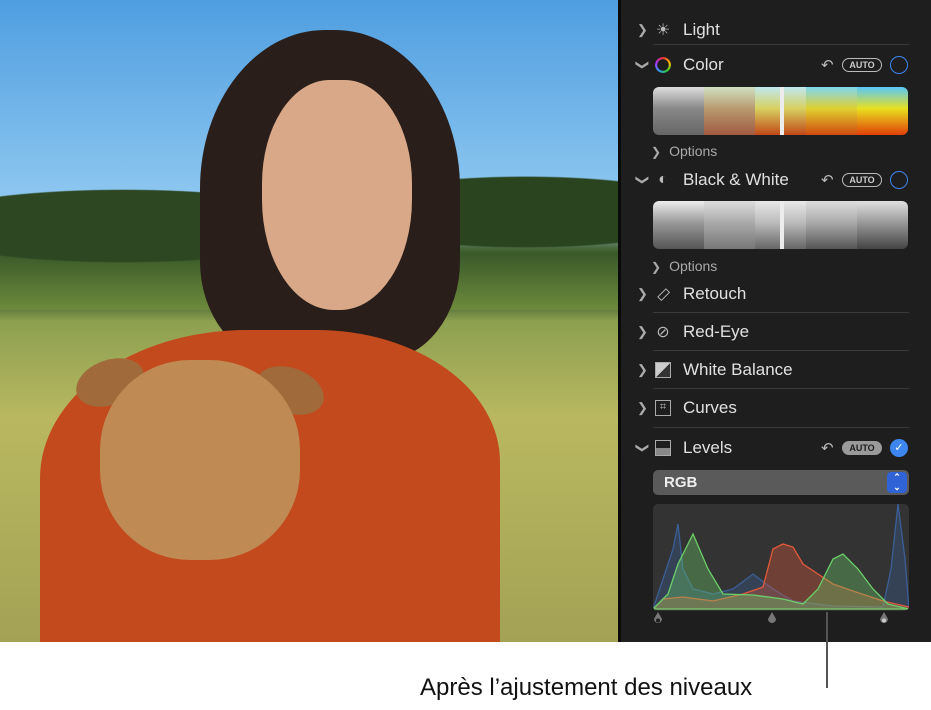 The image size is (931, 710). I want to click on callout-line, so click(827, 650).